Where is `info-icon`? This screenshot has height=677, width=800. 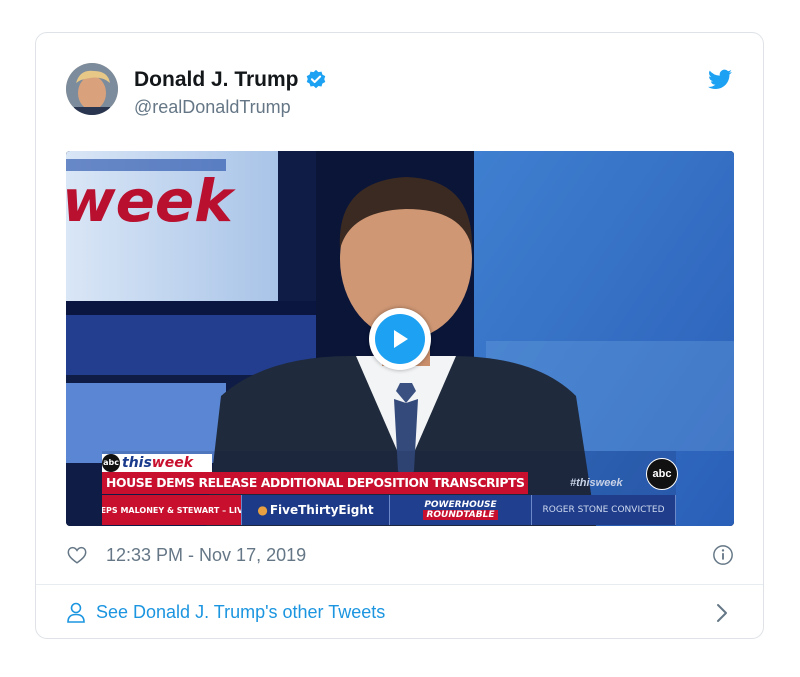 info-icon is located at coordinates (723, 555).